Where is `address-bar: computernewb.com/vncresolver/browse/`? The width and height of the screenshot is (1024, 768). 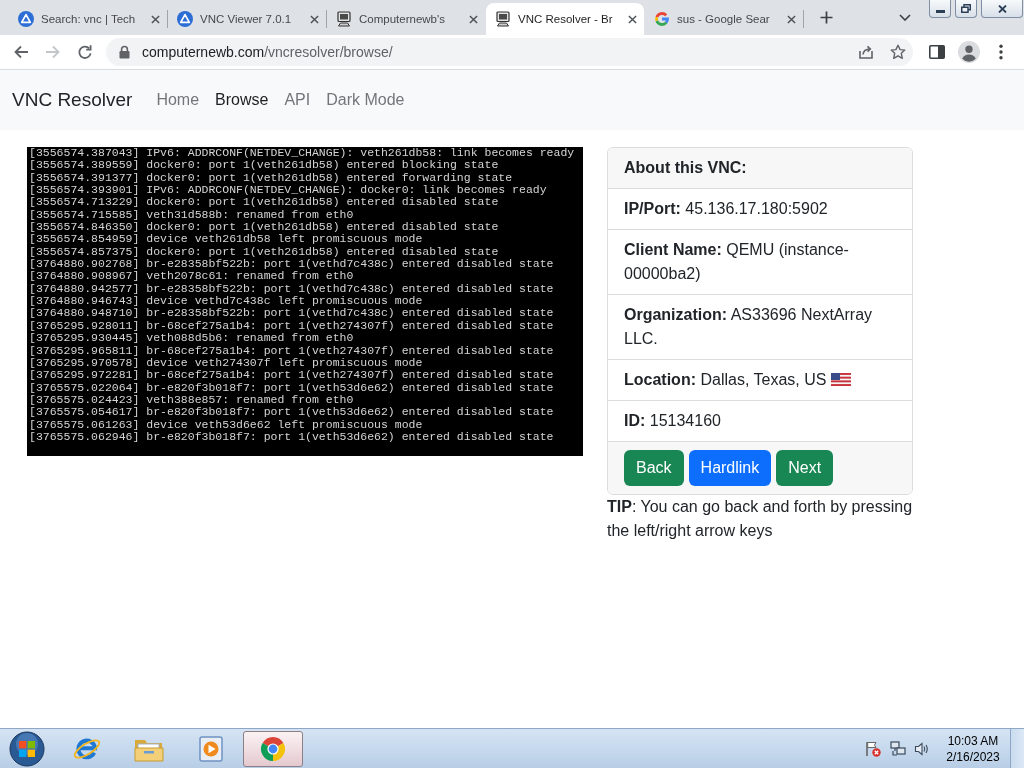
address-bar: computernewb.com/vncresolver/browse/ is located at coordinates (509, 52).